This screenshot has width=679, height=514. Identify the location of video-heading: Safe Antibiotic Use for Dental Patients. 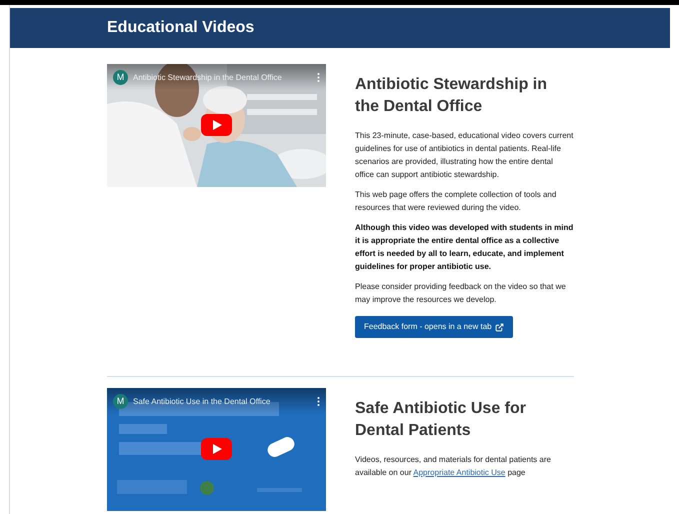
(441, 420).